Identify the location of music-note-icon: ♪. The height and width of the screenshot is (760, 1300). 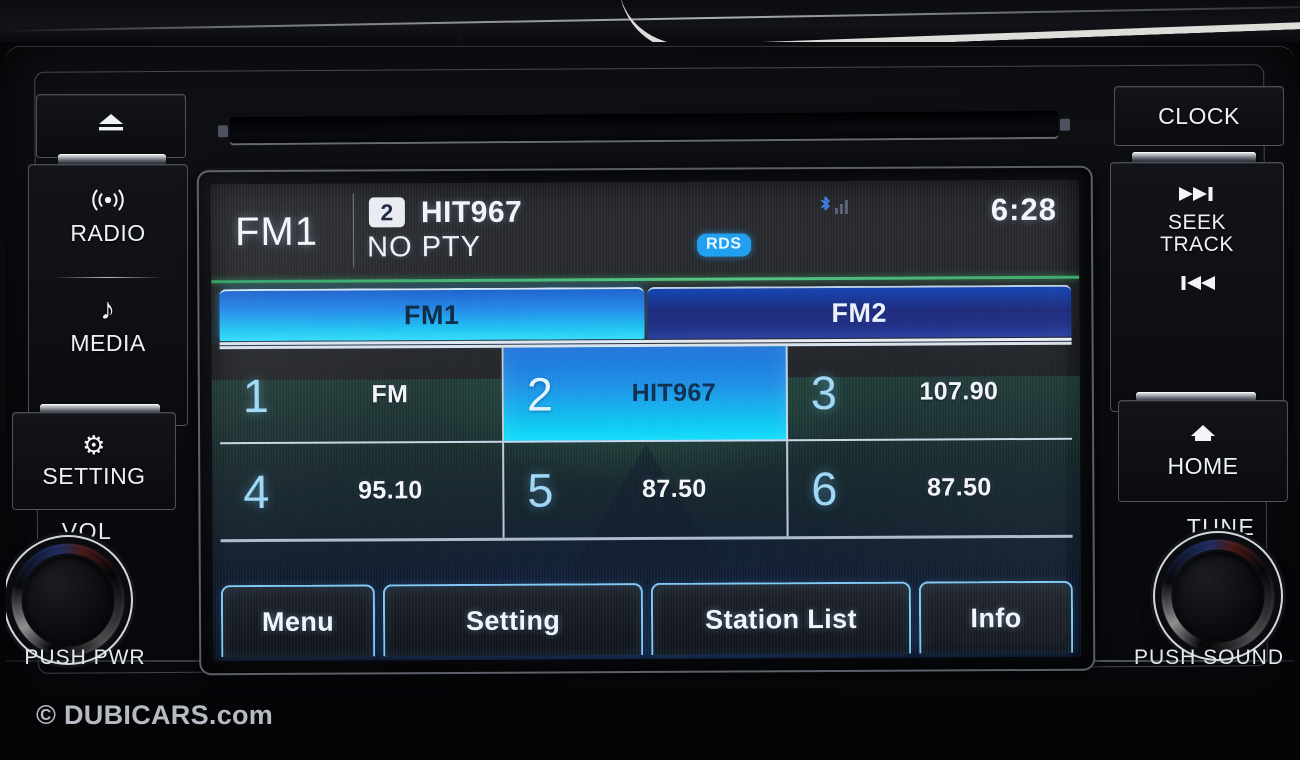
(108, 309).